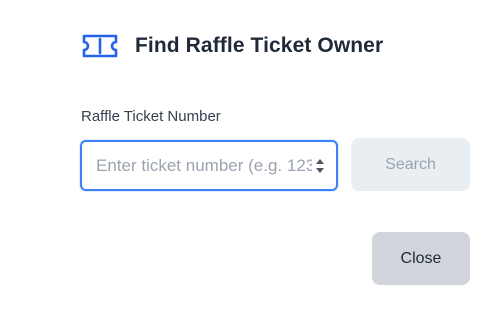 The width and height of the screenshot is (496, 310). I want to click on search-button: Search, so click(410, 164).